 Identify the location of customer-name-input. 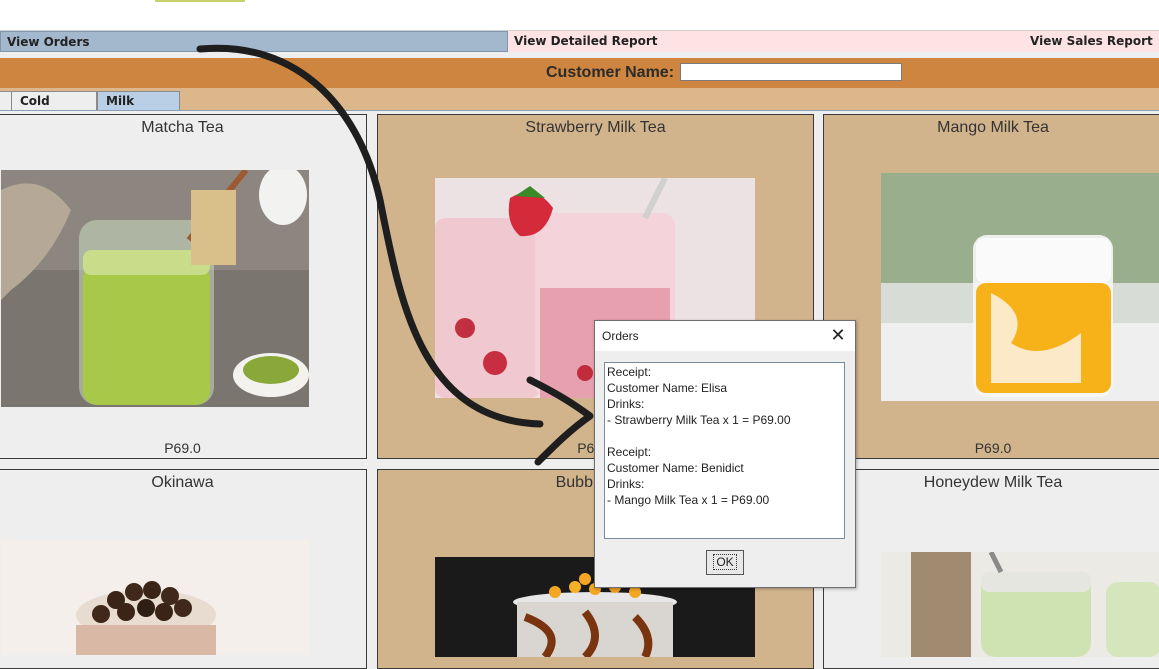
(791, 72).